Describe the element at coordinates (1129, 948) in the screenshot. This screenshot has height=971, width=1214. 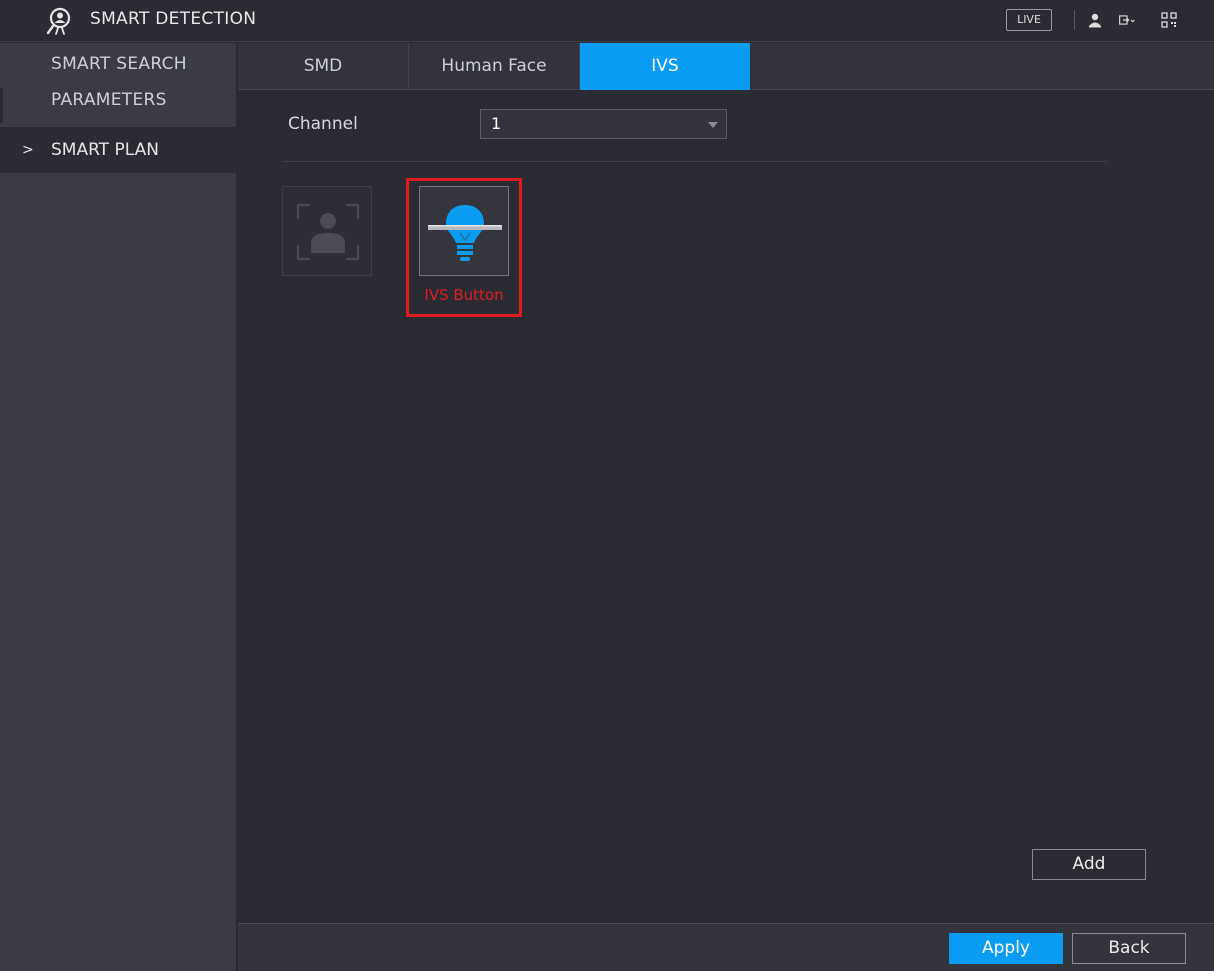
I see `back-button: Back` at that location.